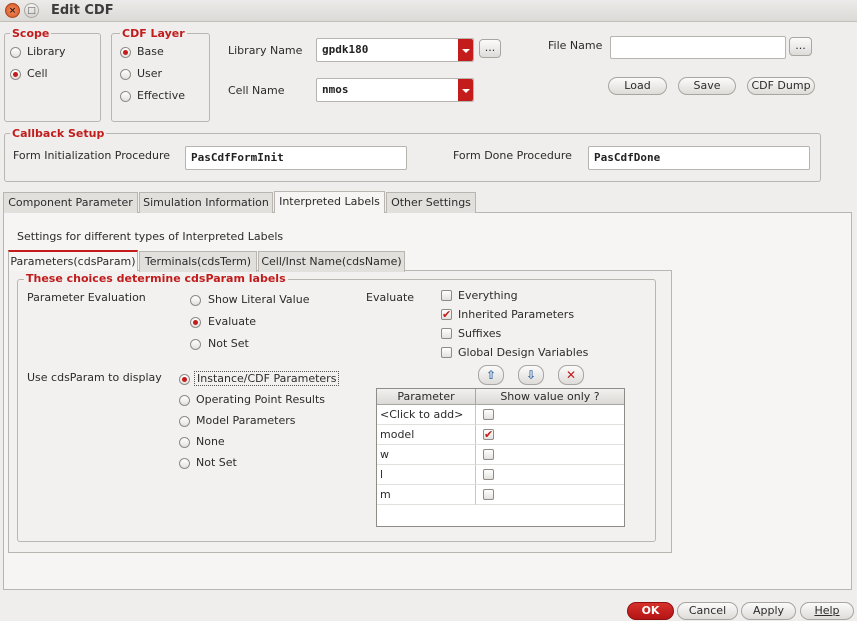 Image resolution: width=857 pixels, height=621 pixels. Describe the element at coordinates (265, 50) in the screenshot. I see `library-name-label: Library Name` at that location.